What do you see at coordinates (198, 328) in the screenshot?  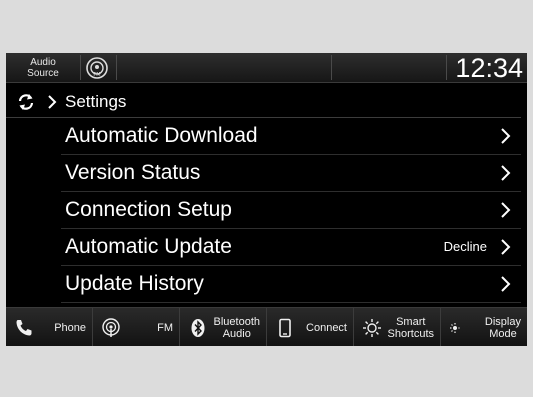 I see `bluetooth-icon` at bounding box center [198, 328].